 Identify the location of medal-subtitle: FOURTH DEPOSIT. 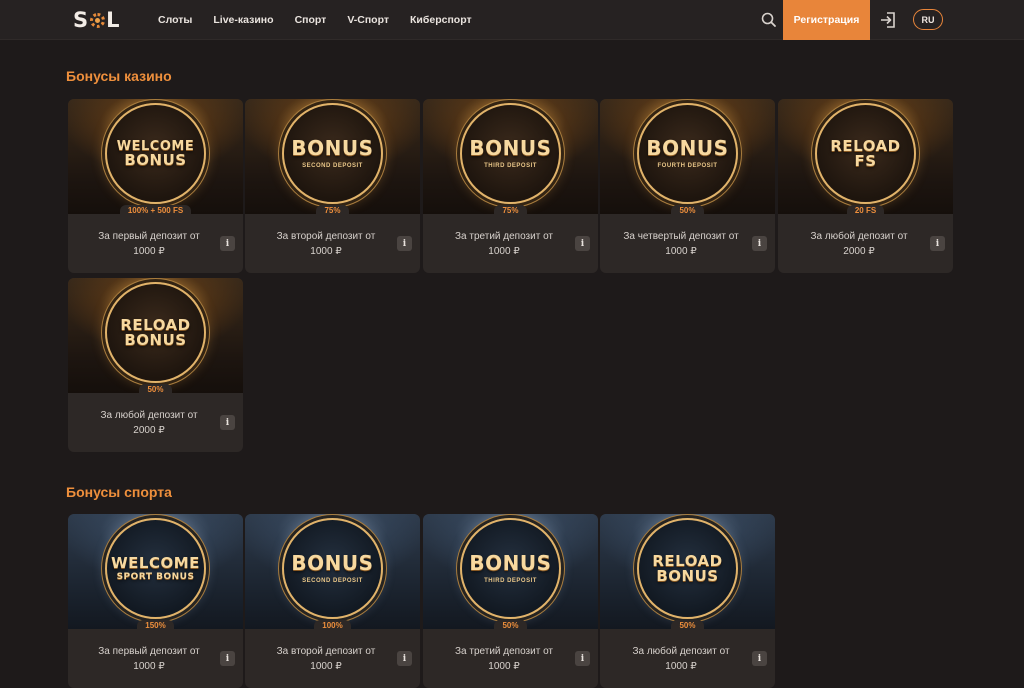
(687, 166).